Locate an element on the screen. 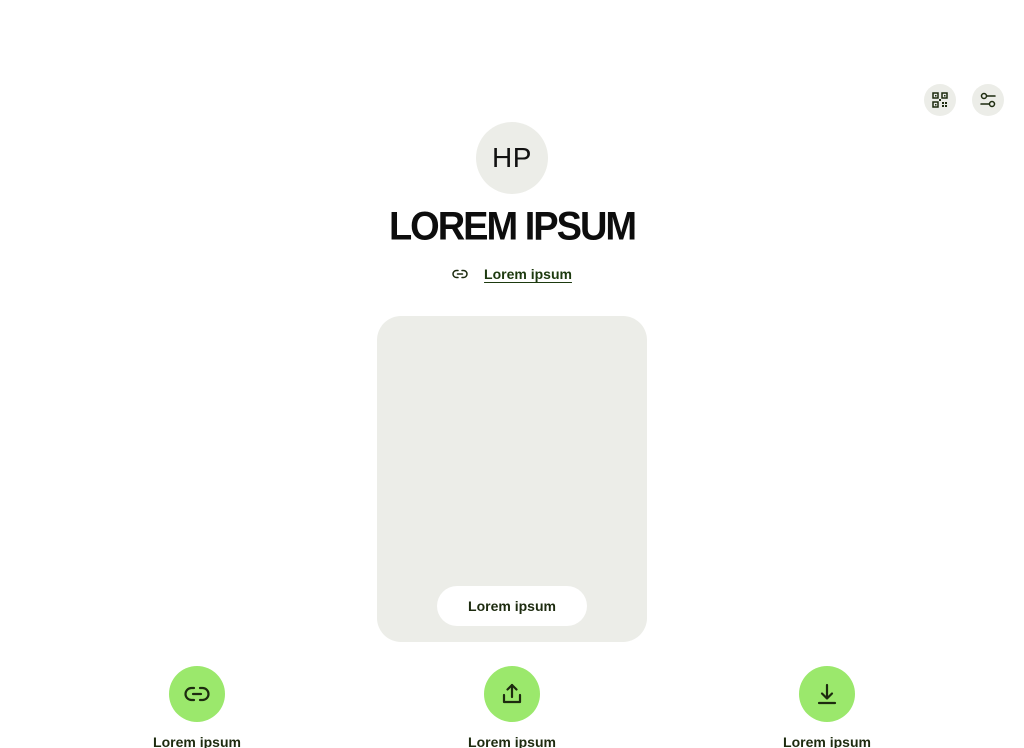  sliders-icon is located at coordinates (988, 100).